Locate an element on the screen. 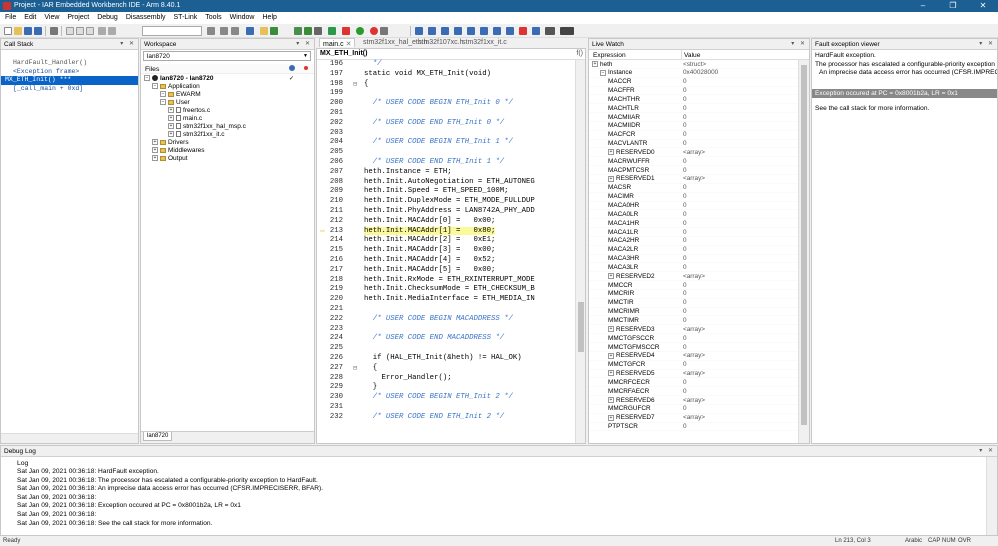 This screenshot has width=998, height=546. undo-icon is located at coordinates (102, 31).